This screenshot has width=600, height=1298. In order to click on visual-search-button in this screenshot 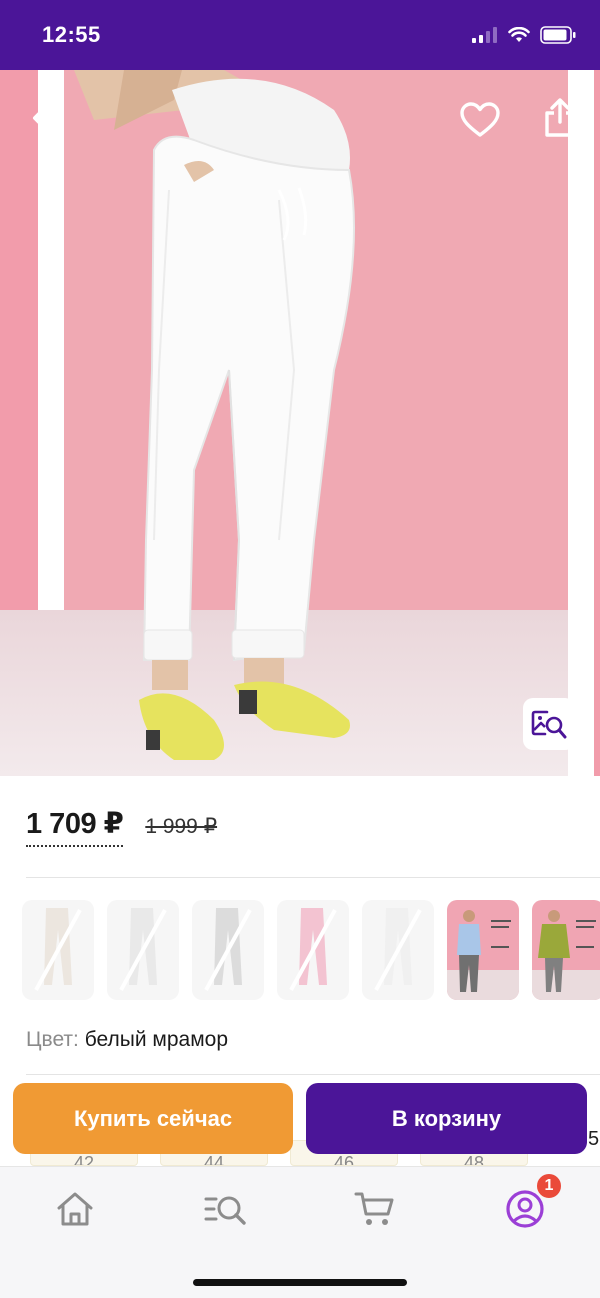, I will do `click(549, 724)`.